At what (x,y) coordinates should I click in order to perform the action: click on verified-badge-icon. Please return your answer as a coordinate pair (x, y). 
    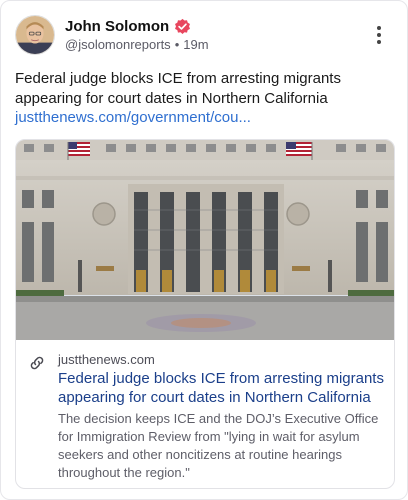
    Looking at the image, I should click on (182, 26).